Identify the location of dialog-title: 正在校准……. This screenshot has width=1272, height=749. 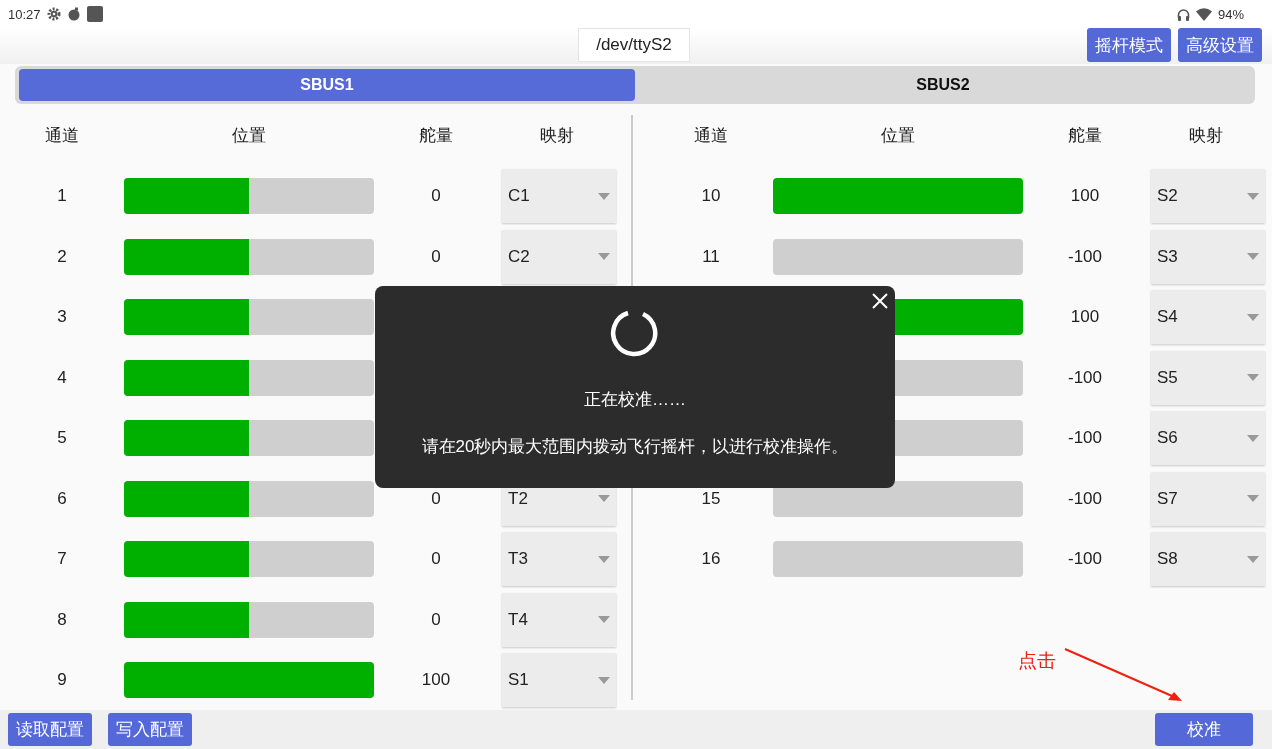
(635, 400).